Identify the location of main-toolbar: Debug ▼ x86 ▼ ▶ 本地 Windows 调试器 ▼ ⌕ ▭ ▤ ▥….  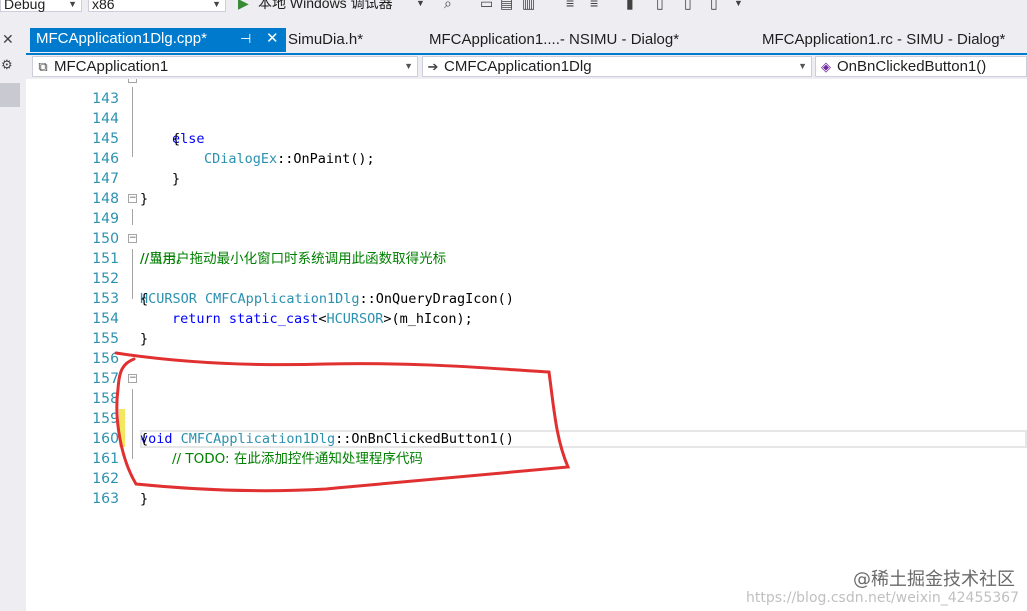
(513, 12).